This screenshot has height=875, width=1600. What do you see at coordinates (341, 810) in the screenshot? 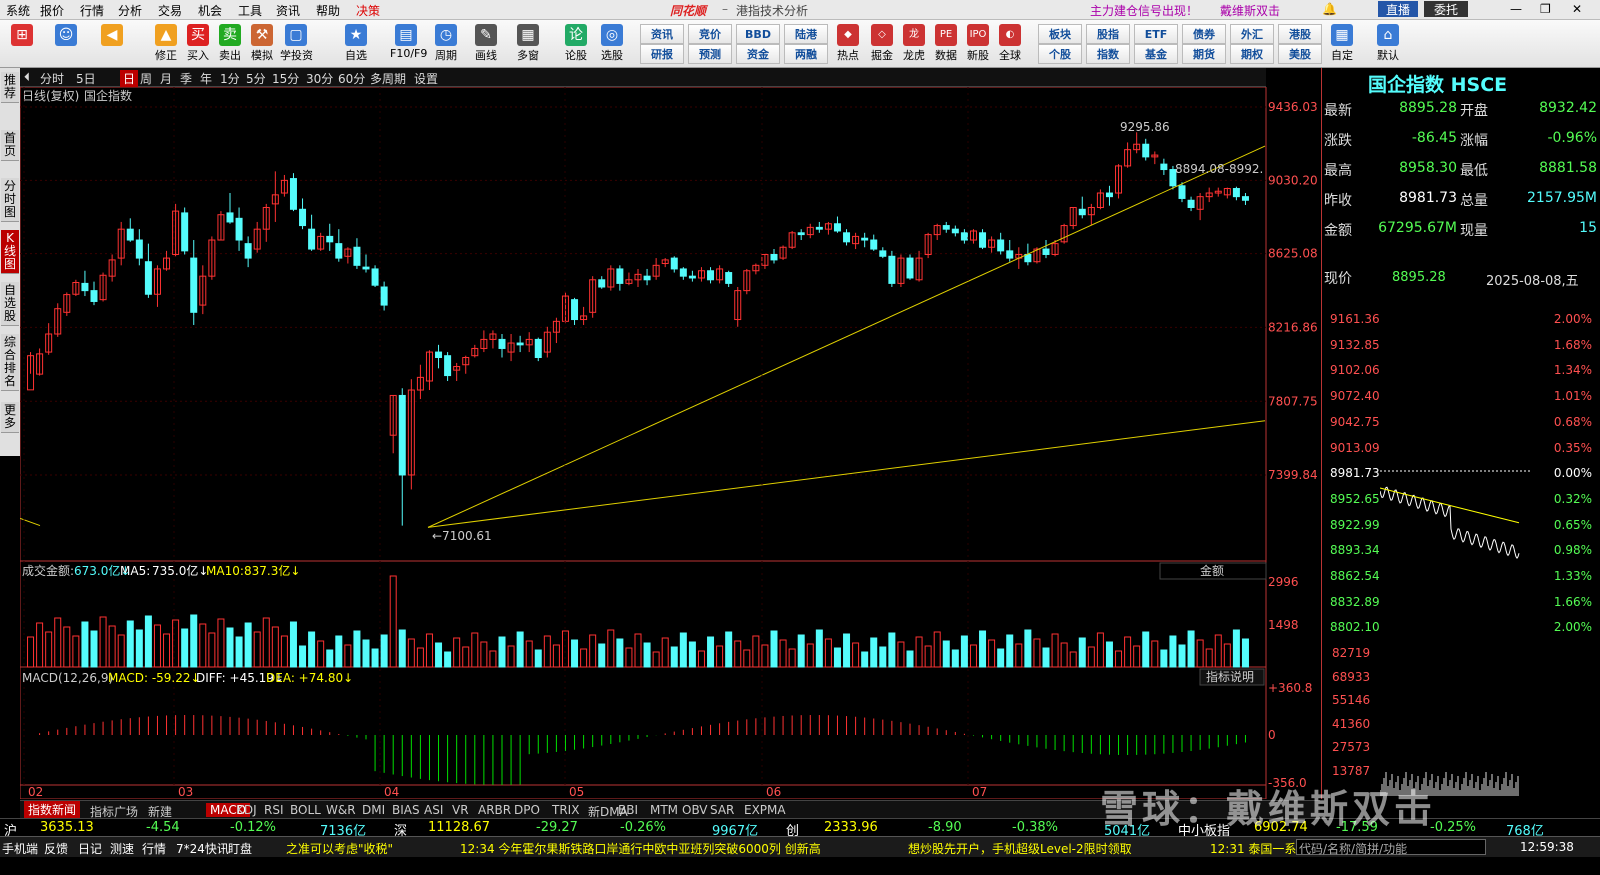
I see `indicator-tab-7: W&R` at bounding box center [341, 810].